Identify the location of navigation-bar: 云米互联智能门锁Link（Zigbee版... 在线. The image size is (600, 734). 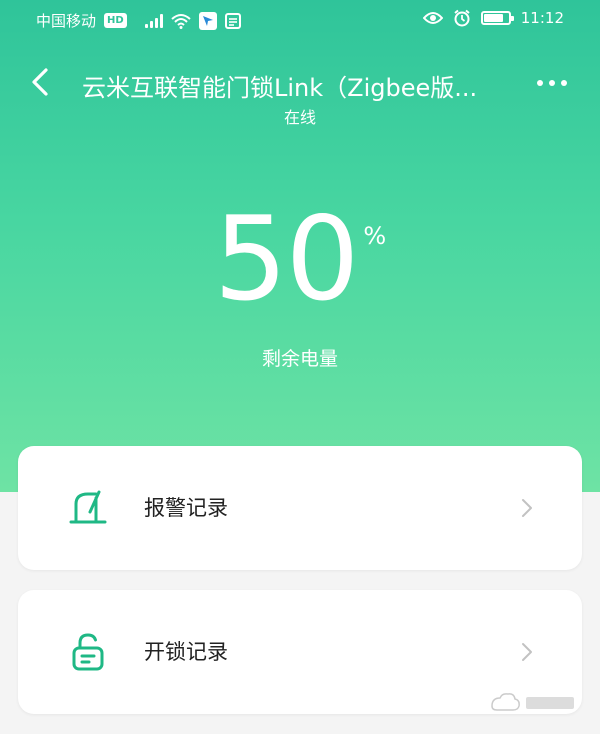
(300, 91).